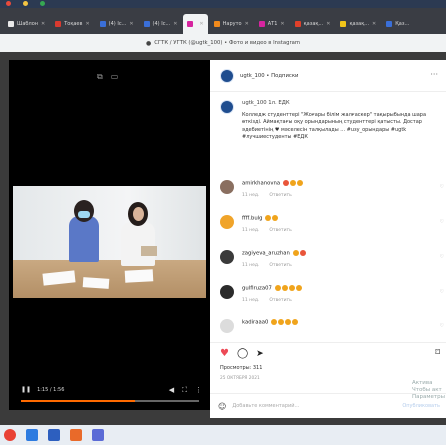  I want to click on news-icon, so click(58, 24).